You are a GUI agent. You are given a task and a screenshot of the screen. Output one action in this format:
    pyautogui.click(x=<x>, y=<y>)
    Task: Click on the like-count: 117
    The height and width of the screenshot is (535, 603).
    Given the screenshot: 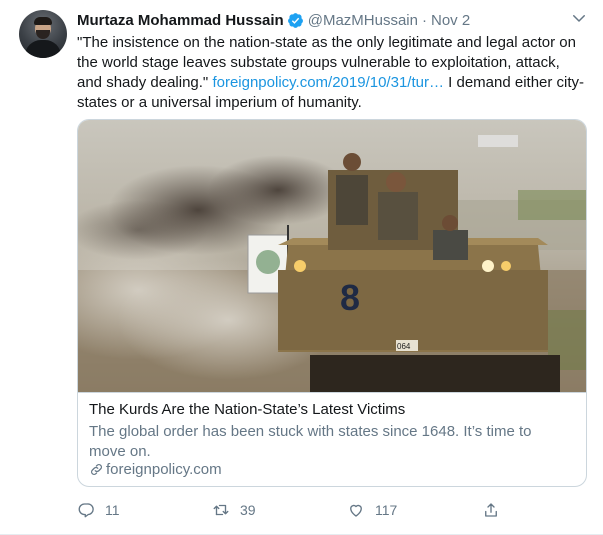 What is the action you would take?
    pyautogui.click(x=386, y=510)
    